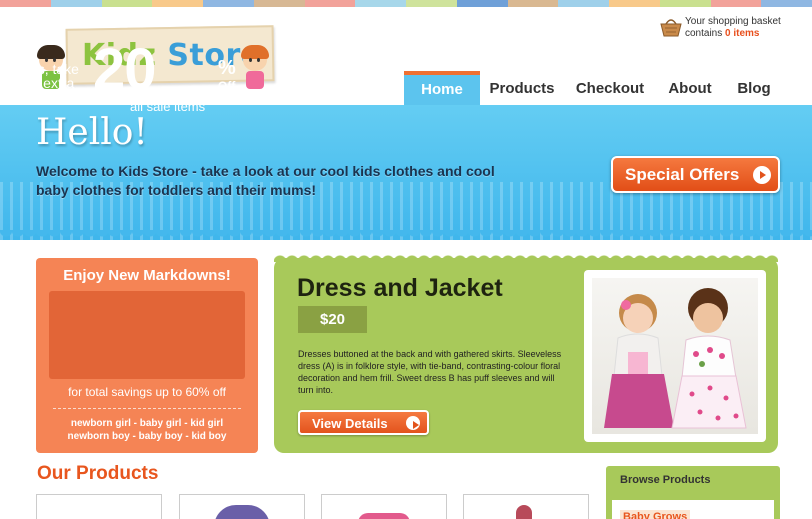 Image resolution: width=812 pixels, height=519 pixels. I want to click on view-details-button: View Details, so click(363, 422).